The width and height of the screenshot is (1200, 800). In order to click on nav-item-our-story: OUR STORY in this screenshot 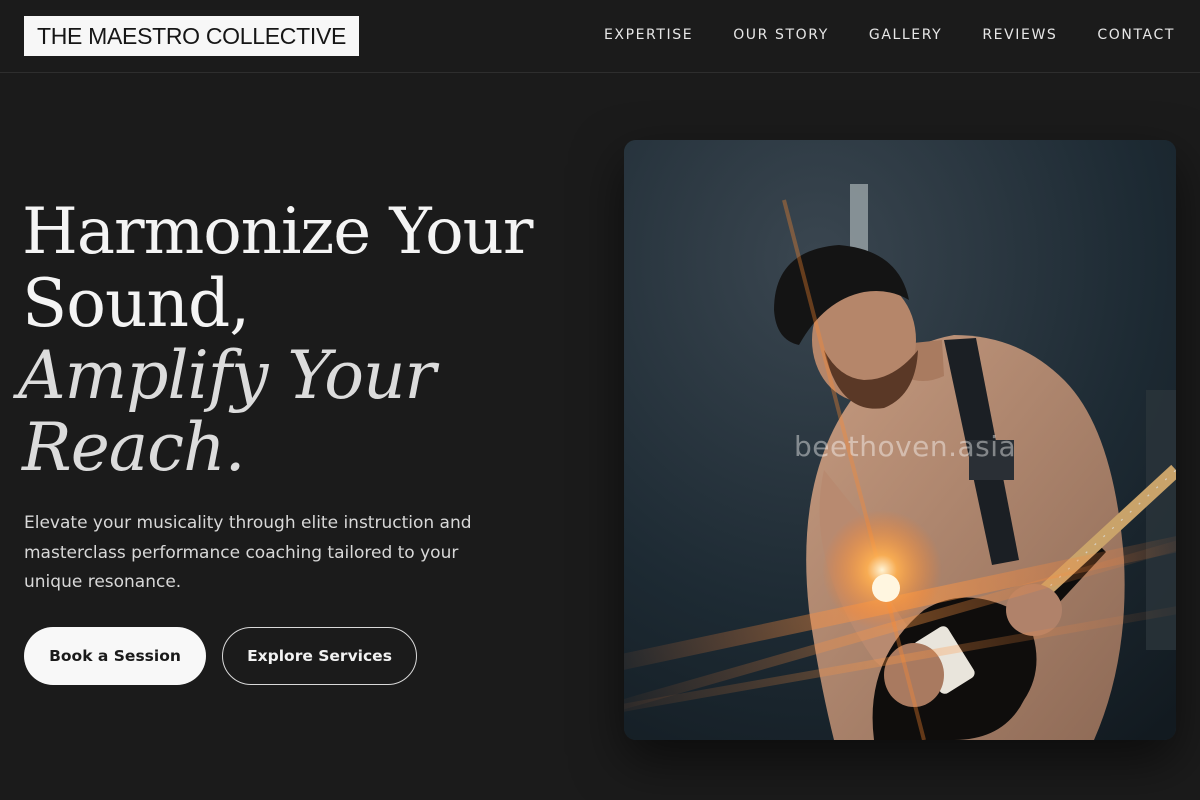, I will do `click(781, 35)`.